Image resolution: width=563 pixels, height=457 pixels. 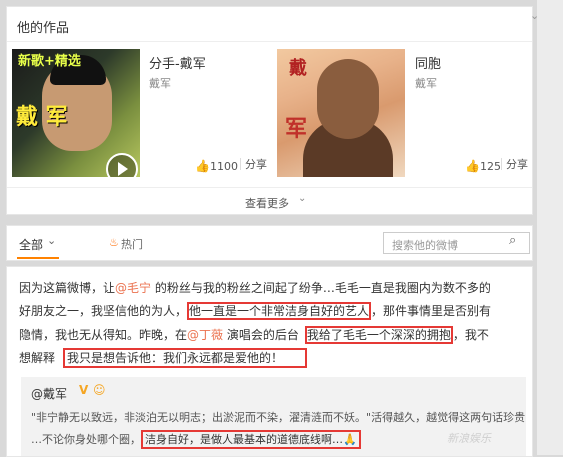 What do you see at coordinates (177, 62) in the screenshot?
I see `song-title: 分手-戴军` at bounding box center [177, 62].